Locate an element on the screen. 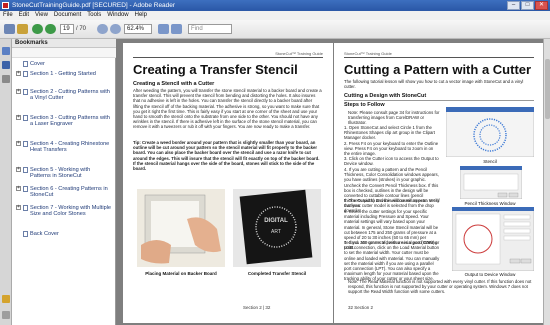 The height and width of the screenshot is (325, 550). section-subhead: Creating a Stencil with a Cutter is located at coordinates (174, 84).